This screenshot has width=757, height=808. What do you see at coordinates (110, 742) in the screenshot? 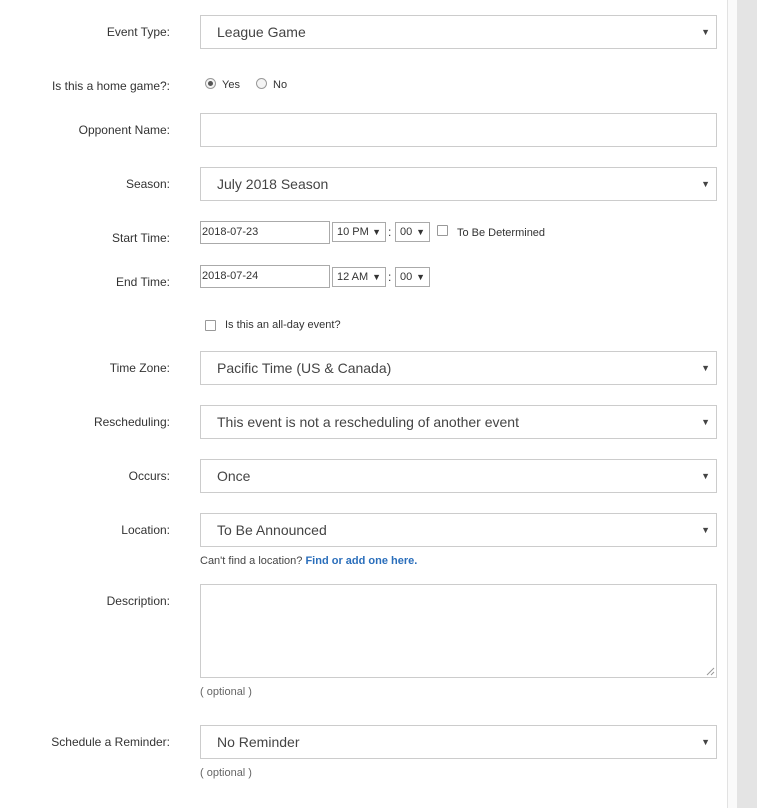
I see `reminder-label: Schedule a Reminder:` at bounding box center [110, 742].